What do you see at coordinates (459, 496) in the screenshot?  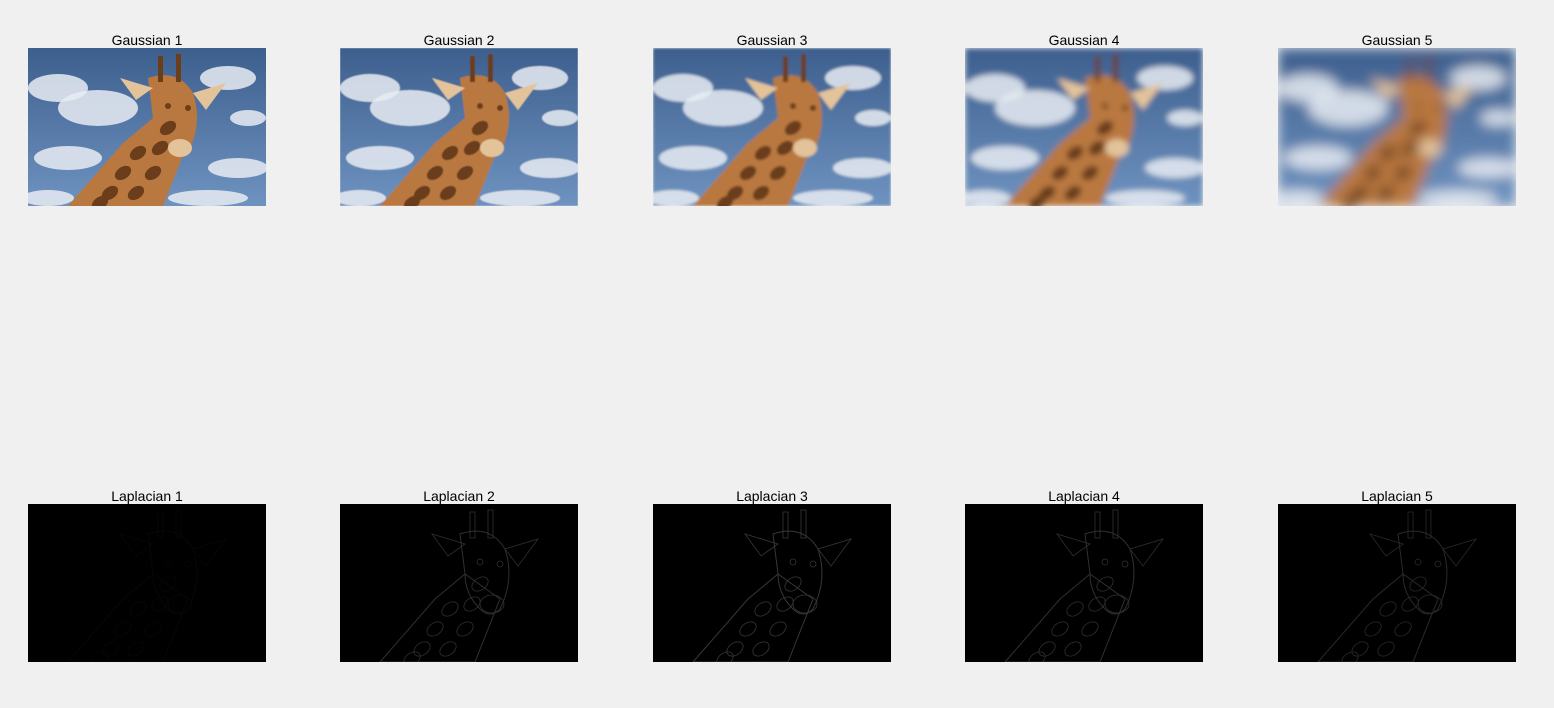 I see `subplot-title: Laplacian 2` at bounding box center [459, 496].